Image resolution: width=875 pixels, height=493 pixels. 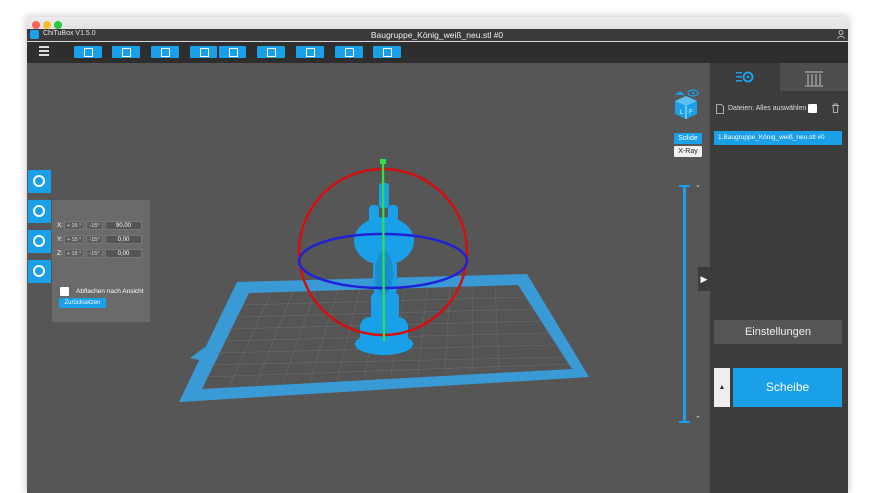 I want to click on open-file-button, so click(x=88, y=52).